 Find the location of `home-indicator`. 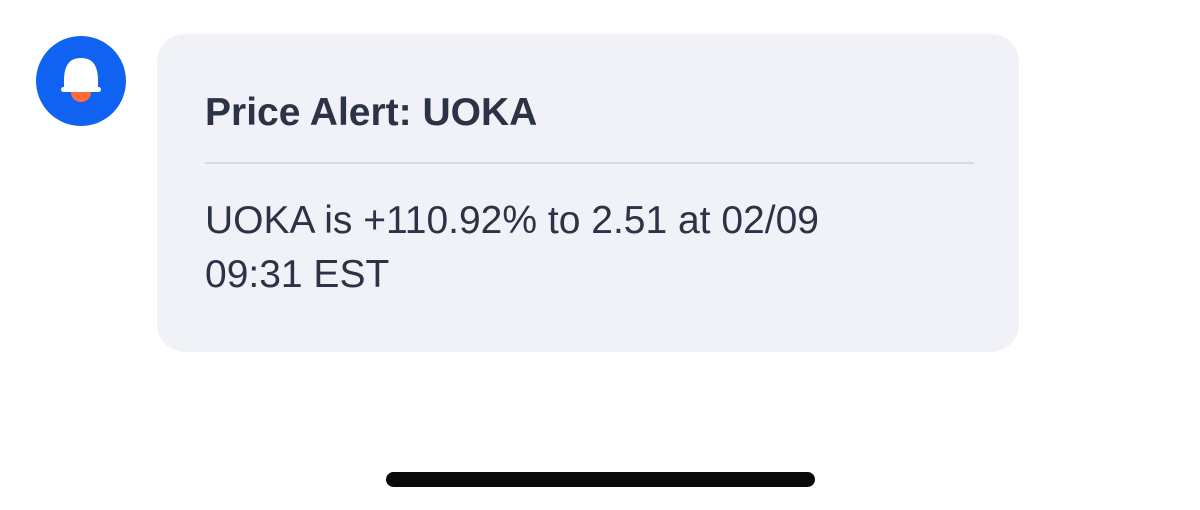

home-indicator is located at coordinates (600, 479).